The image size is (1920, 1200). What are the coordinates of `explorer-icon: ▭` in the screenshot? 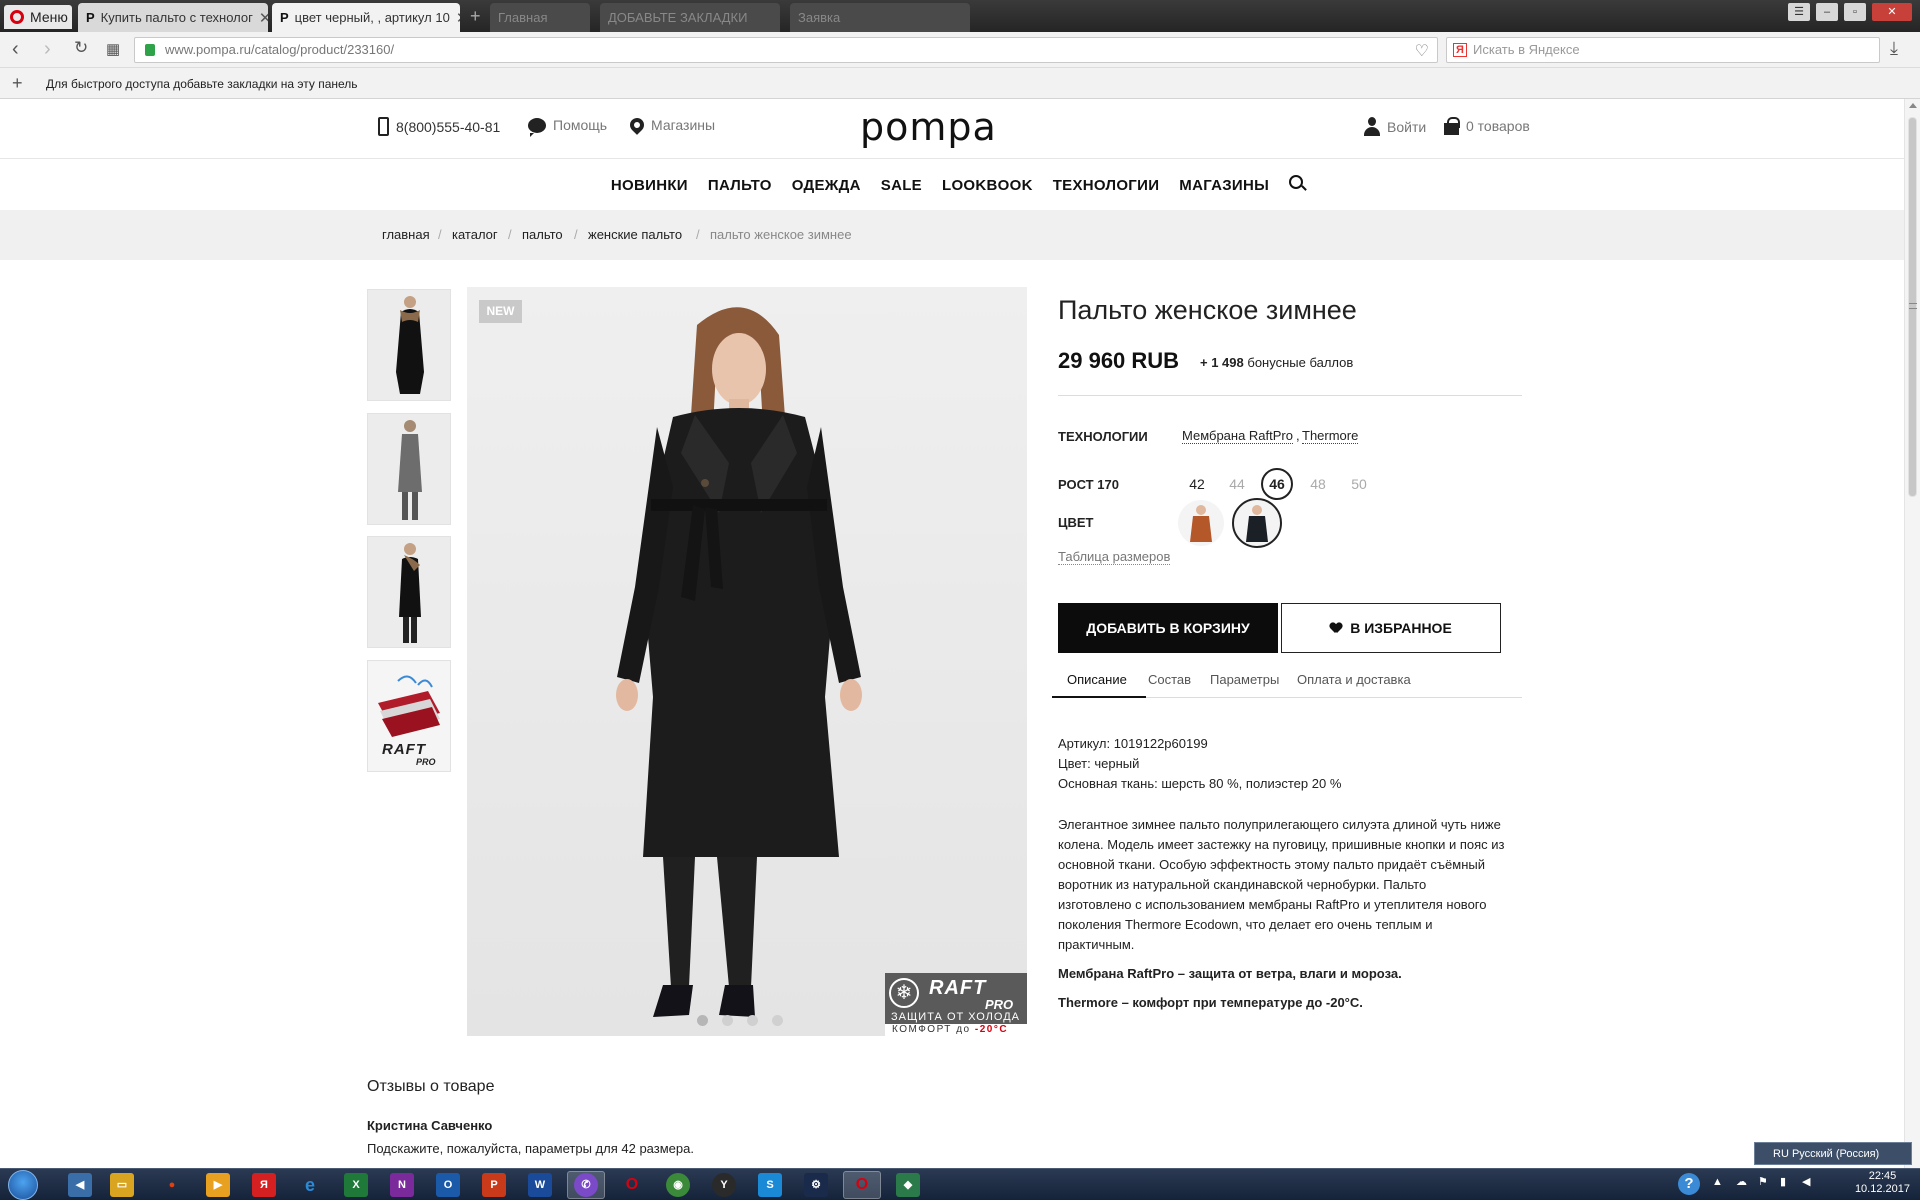 It's located at (122, 1185).